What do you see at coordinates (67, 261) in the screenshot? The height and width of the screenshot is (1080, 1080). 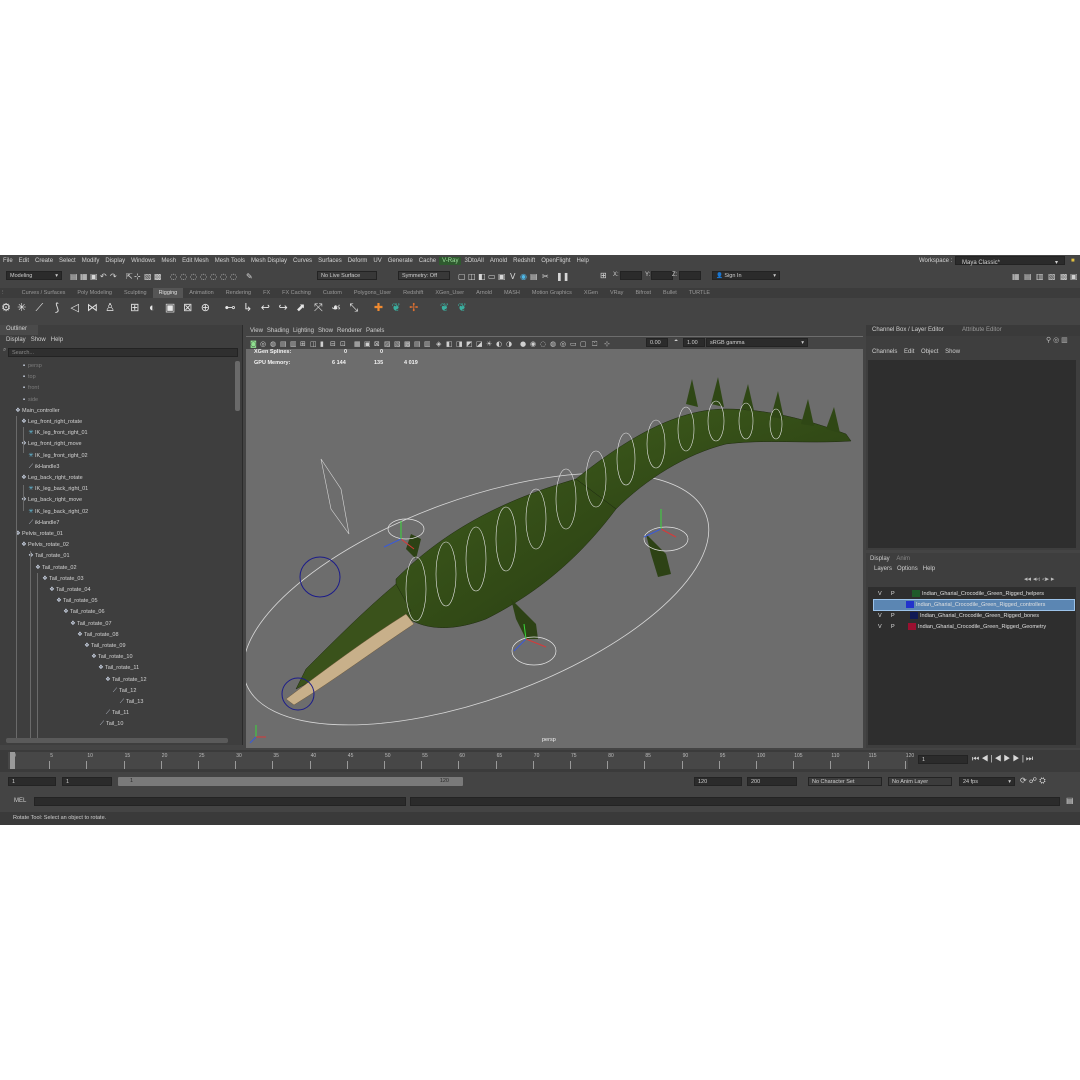 I see `menu-select: Select` at bounding box center [67, 261].